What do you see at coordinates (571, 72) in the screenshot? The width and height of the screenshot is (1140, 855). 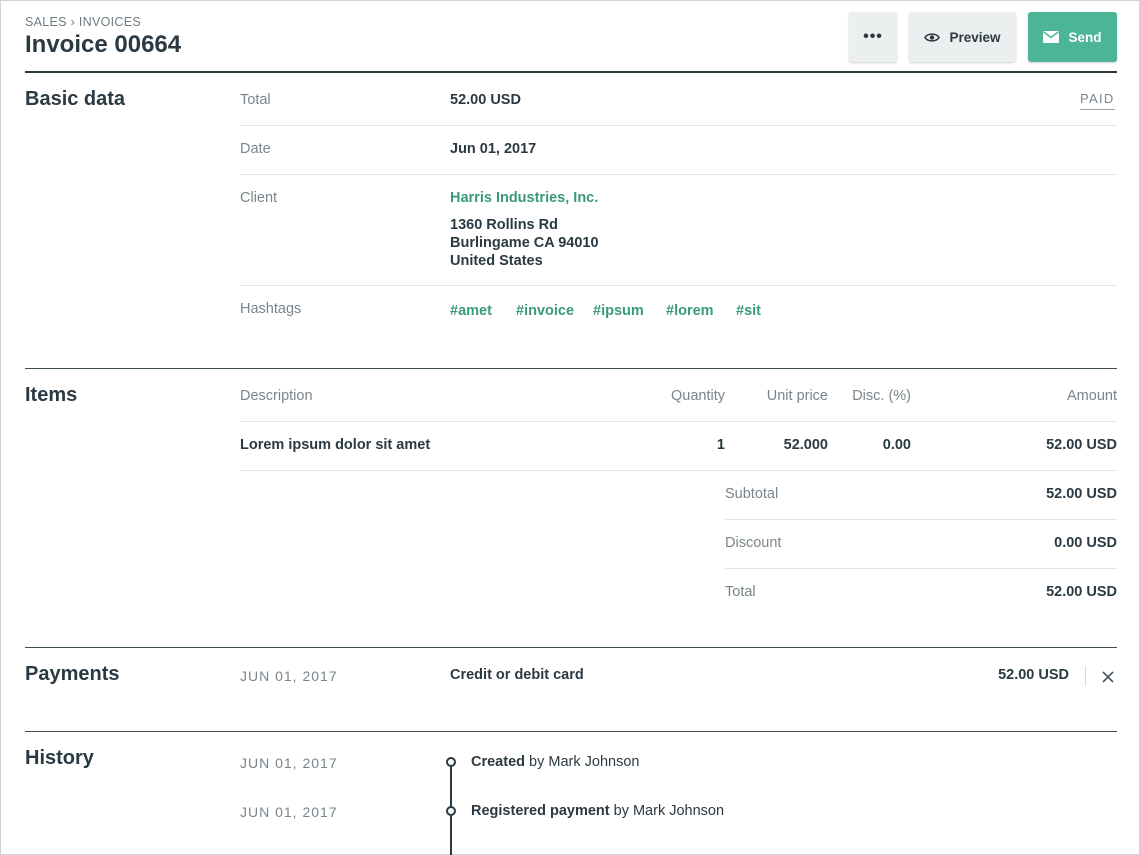 I see `header-divider` at bounding box center [571, 72].